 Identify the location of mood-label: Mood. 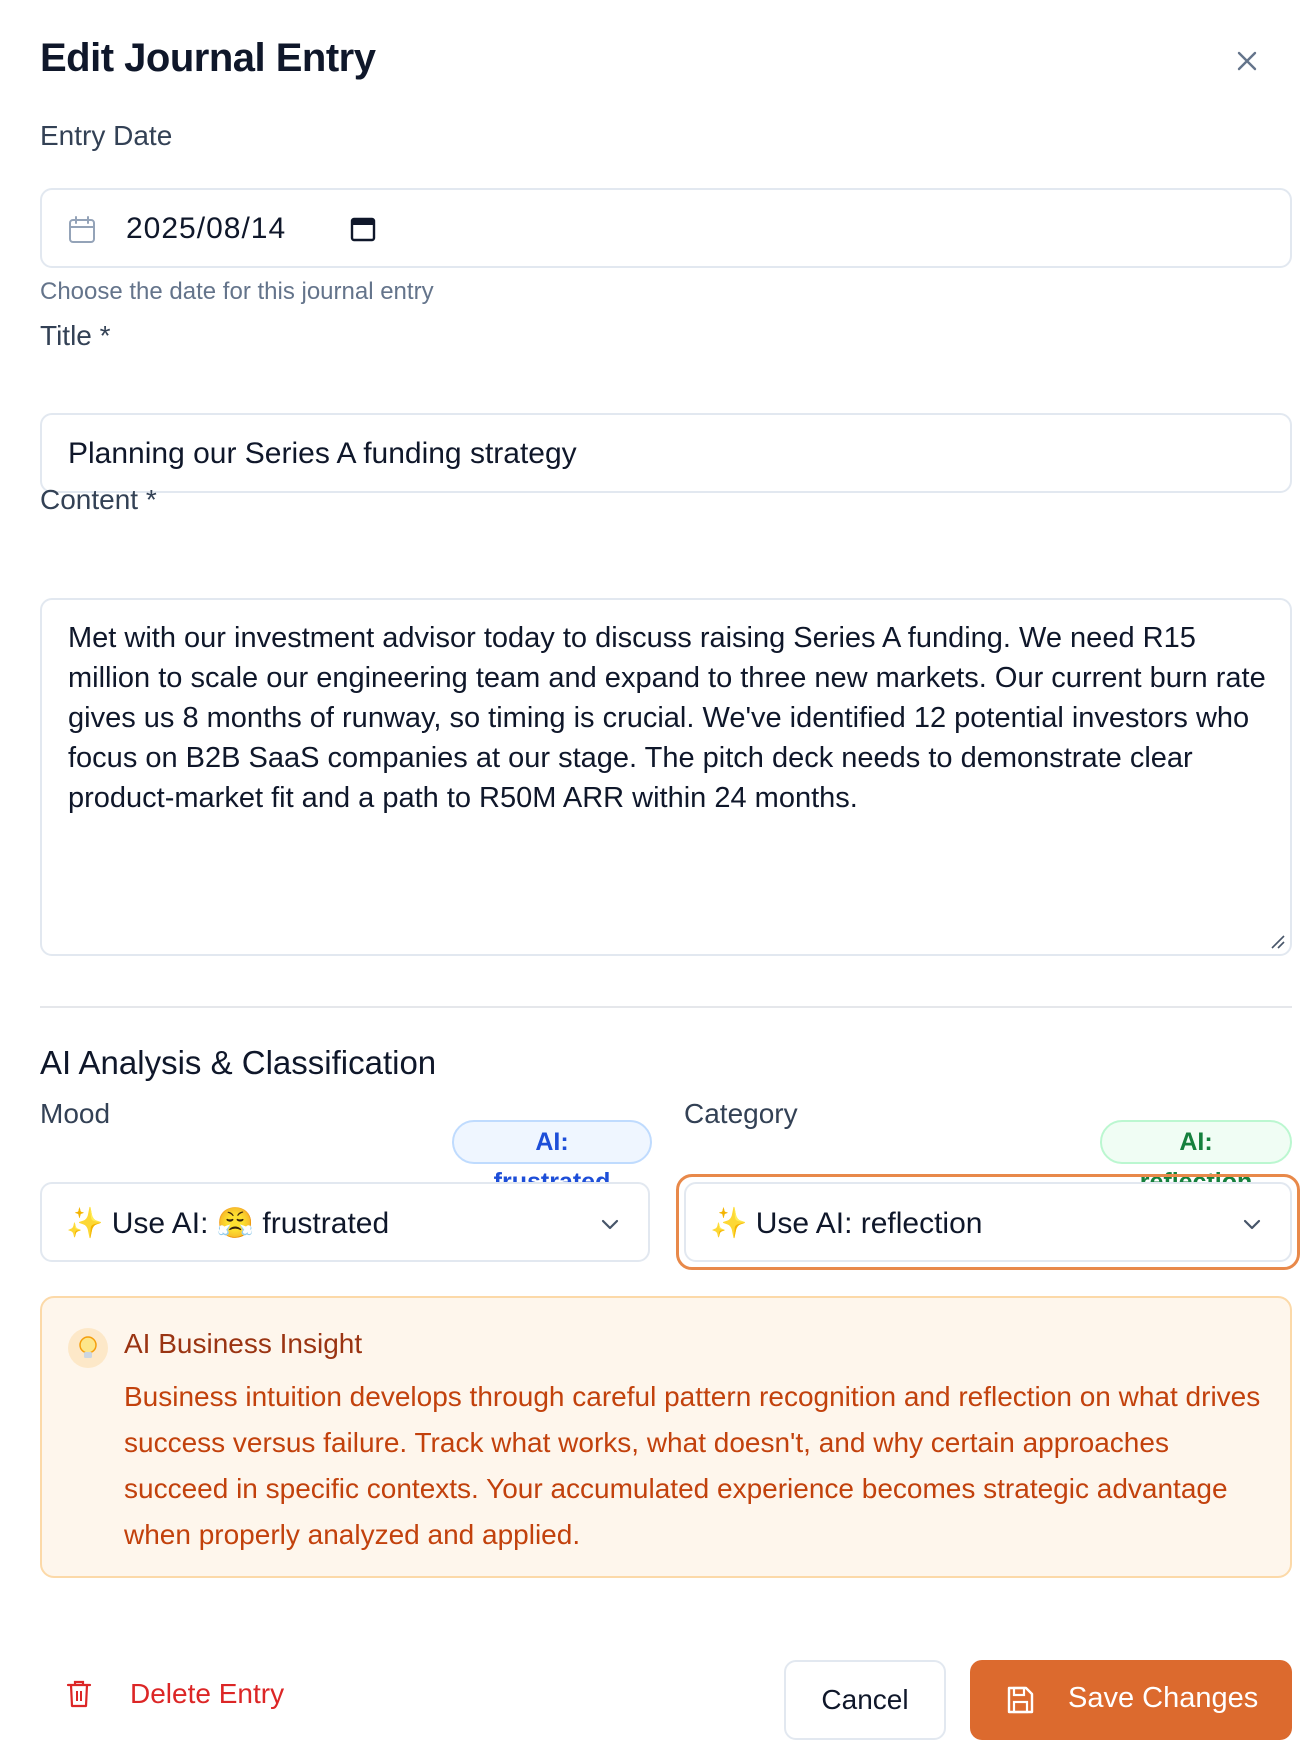
(75, 1113).